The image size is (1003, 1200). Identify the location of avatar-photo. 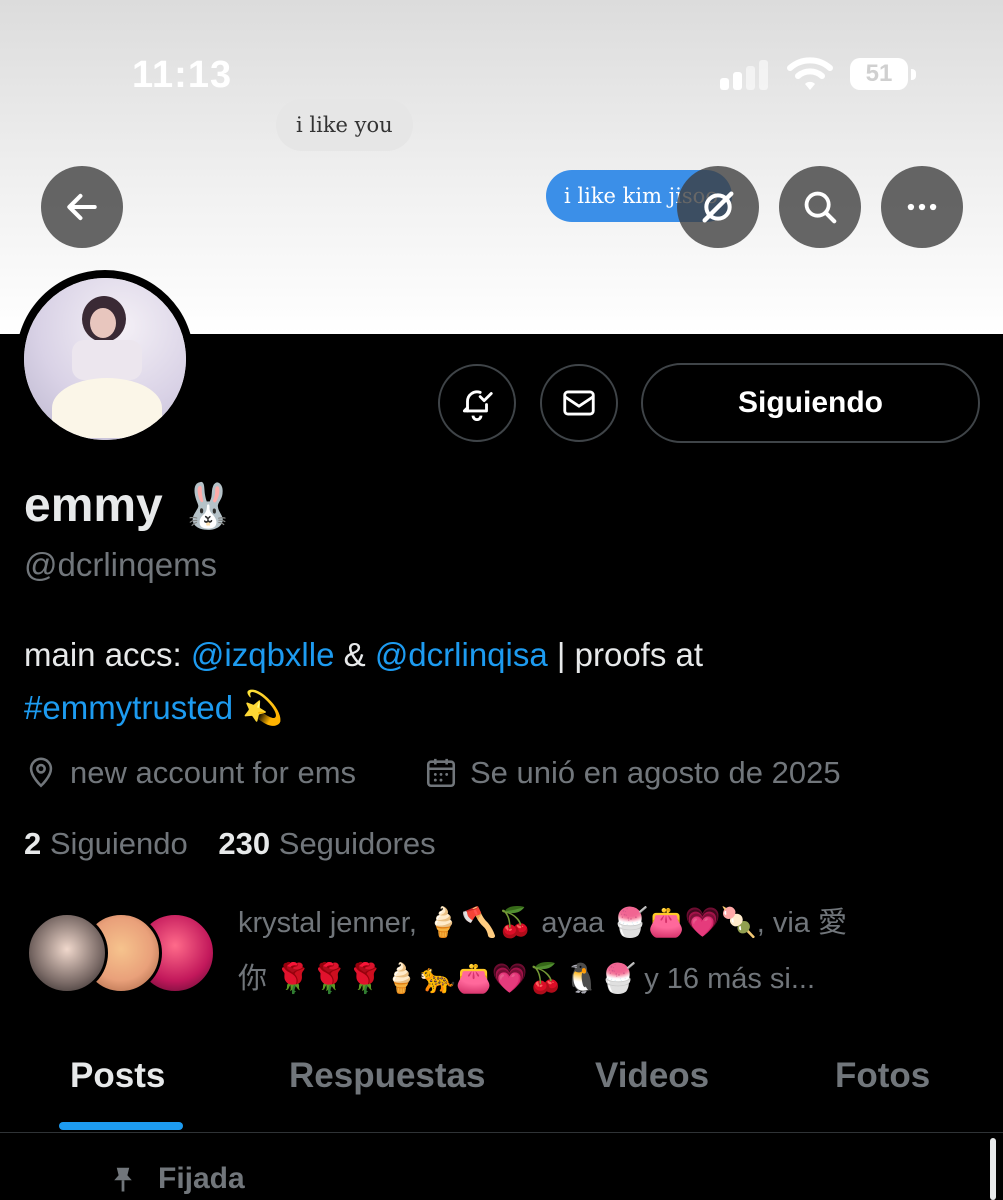
(105, 359).